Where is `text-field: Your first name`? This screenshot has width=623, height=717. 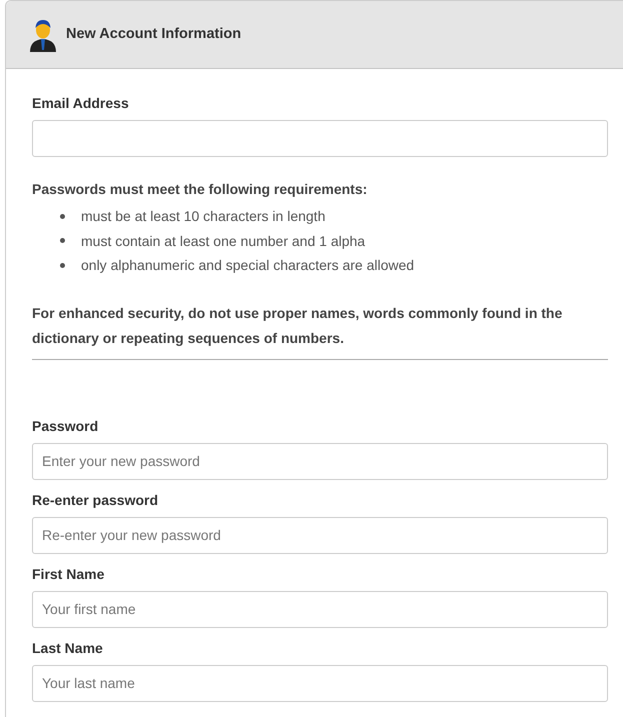 text-field: Your first name is located at coordinates (320, 609).